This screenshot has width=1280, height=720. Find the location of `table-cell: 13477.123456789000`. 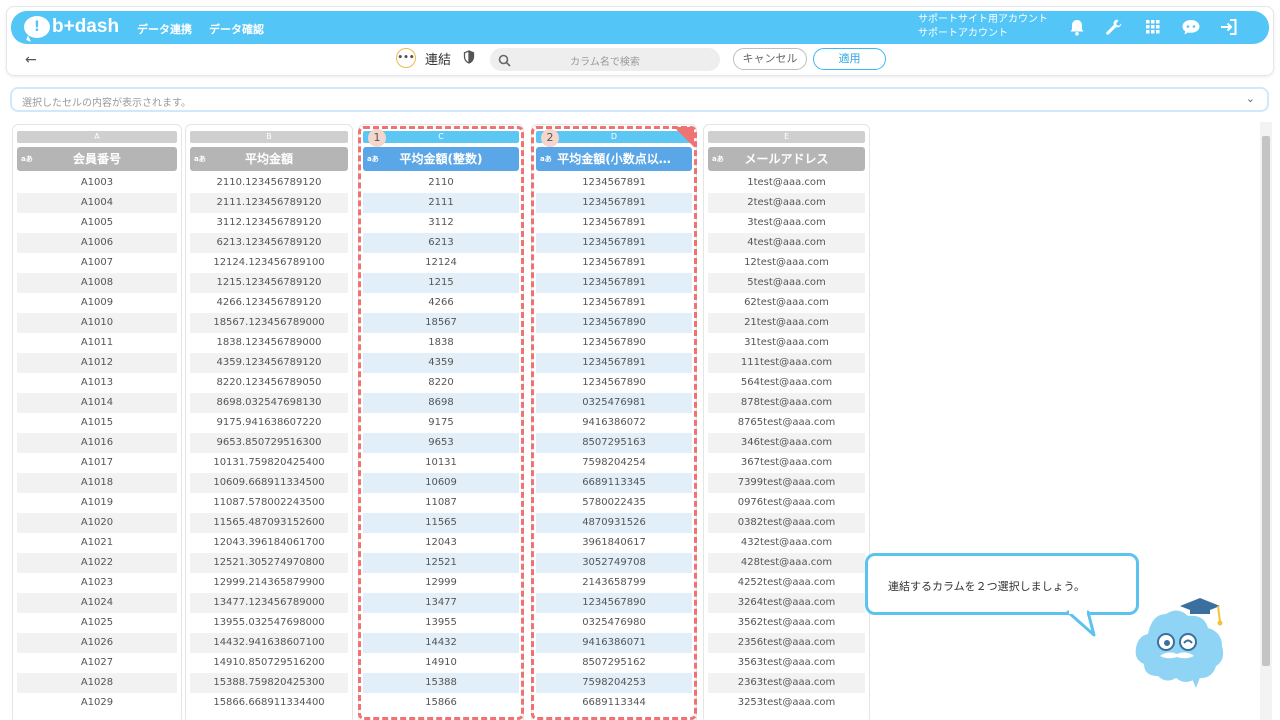

table-cell: 13477.123456789000 is located at coordinates (269, 603).